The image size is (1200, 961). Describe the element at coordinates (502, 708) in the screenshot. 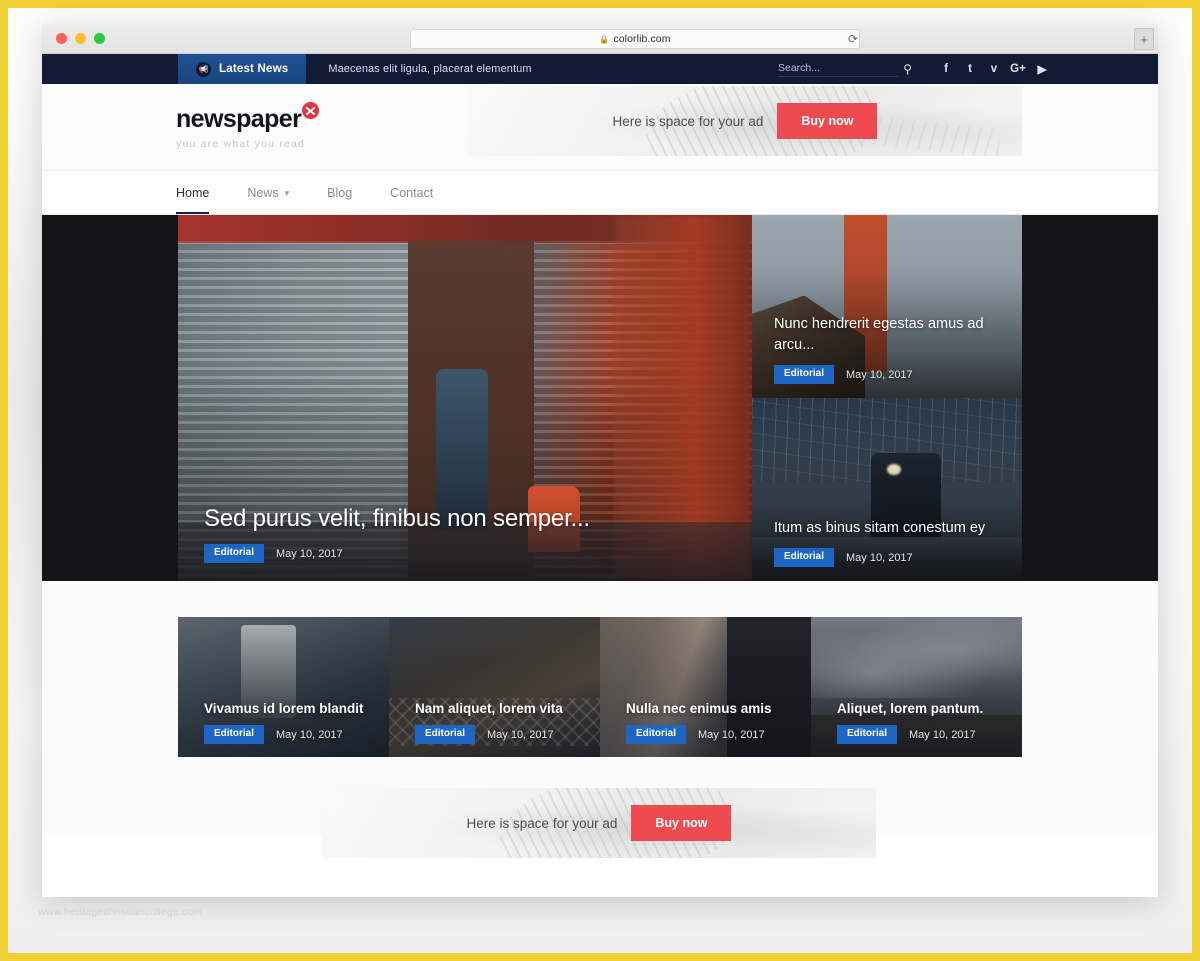

I see `card-title-2: Nam aliquet, lorem vita` at that location.